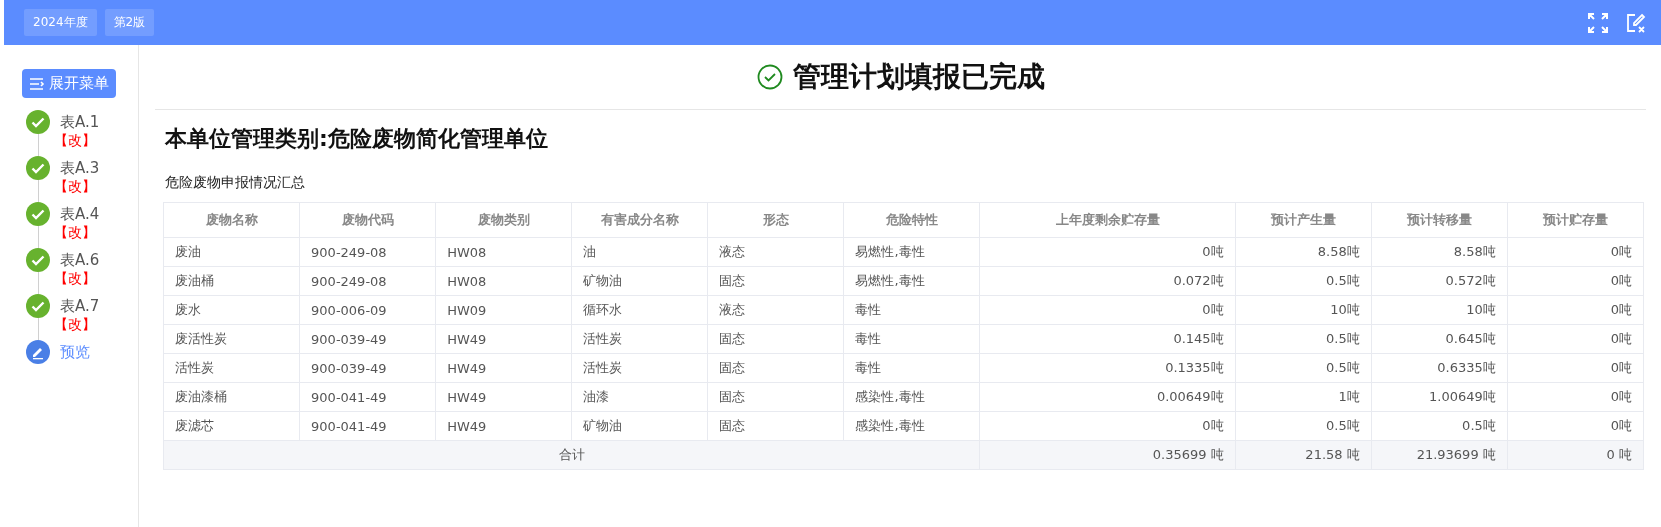 The height and width of the screenshot is (527, 1661). I want to click on status-title: 管理计划填报已完成, so click(918, 77).